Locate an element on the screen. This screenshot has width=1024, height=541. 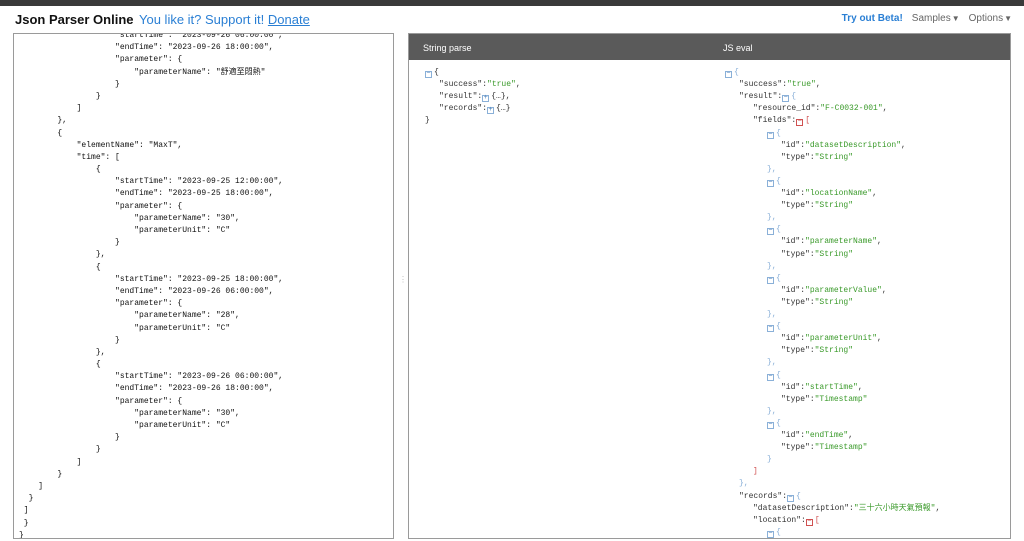
tree-value: "endTime" is located at coordinates (827, 435).